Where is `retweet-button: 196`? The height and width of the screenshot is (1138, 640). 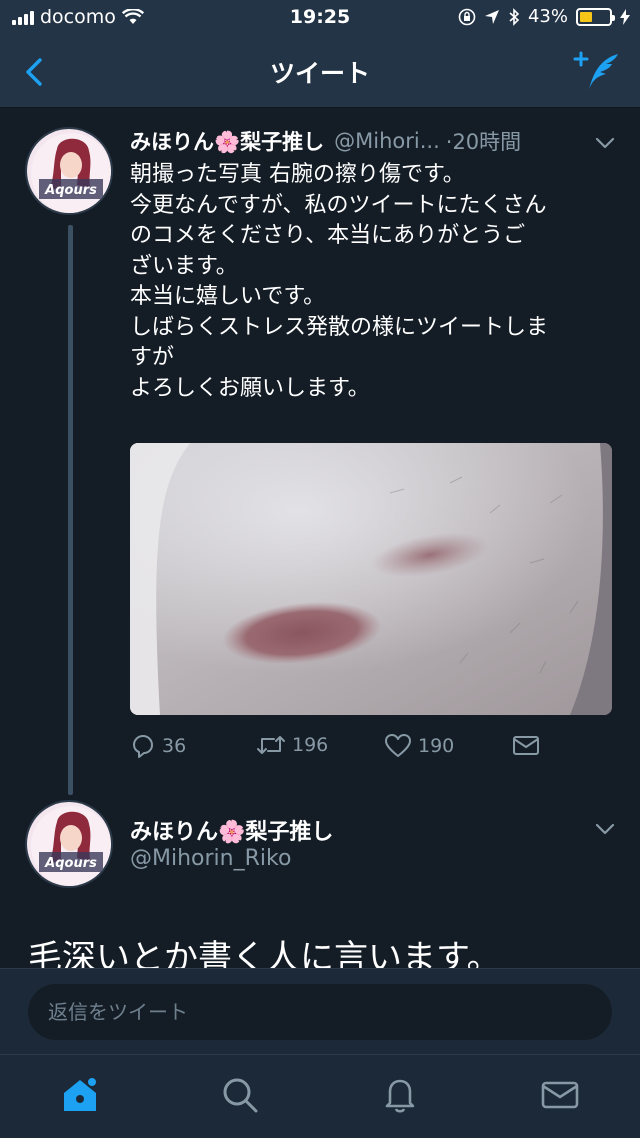 retweet-button: 196 is located at coordinates (292, 745).